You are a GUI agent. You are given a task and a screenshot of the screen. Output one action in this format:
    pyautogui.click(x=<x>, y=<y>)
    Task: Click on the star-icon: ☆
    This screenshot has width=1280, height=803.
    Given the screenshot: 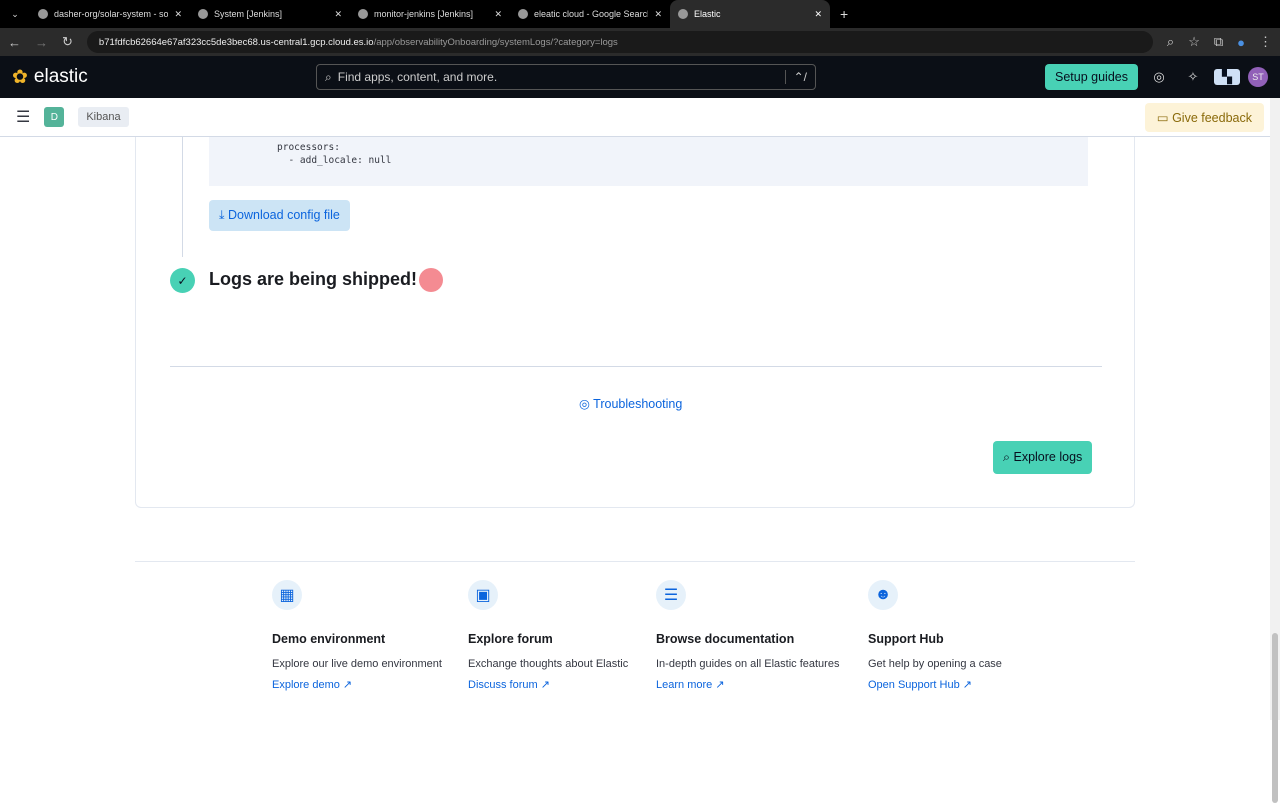 What is the action you would take?
    pyautogui.click(x=1194, y=42)
    